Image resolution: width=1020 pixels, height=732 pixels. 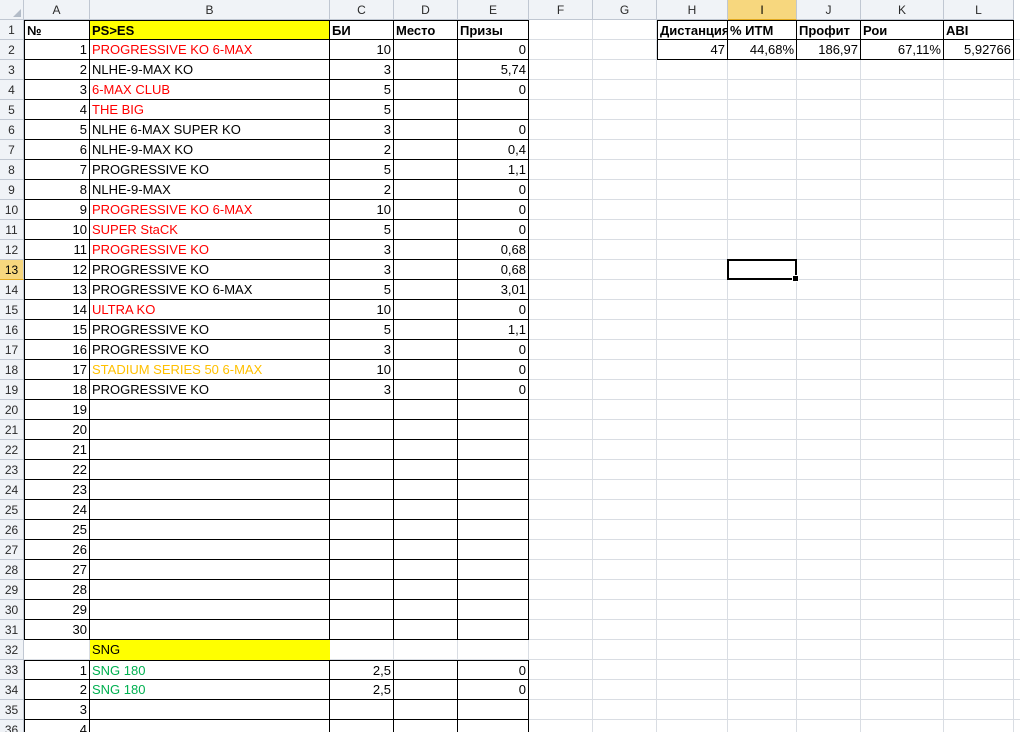 What do you see at coordinates (493, 150) in the screenshot?
I see `prize-cell: 0,4` at bounding box center [493, 150].